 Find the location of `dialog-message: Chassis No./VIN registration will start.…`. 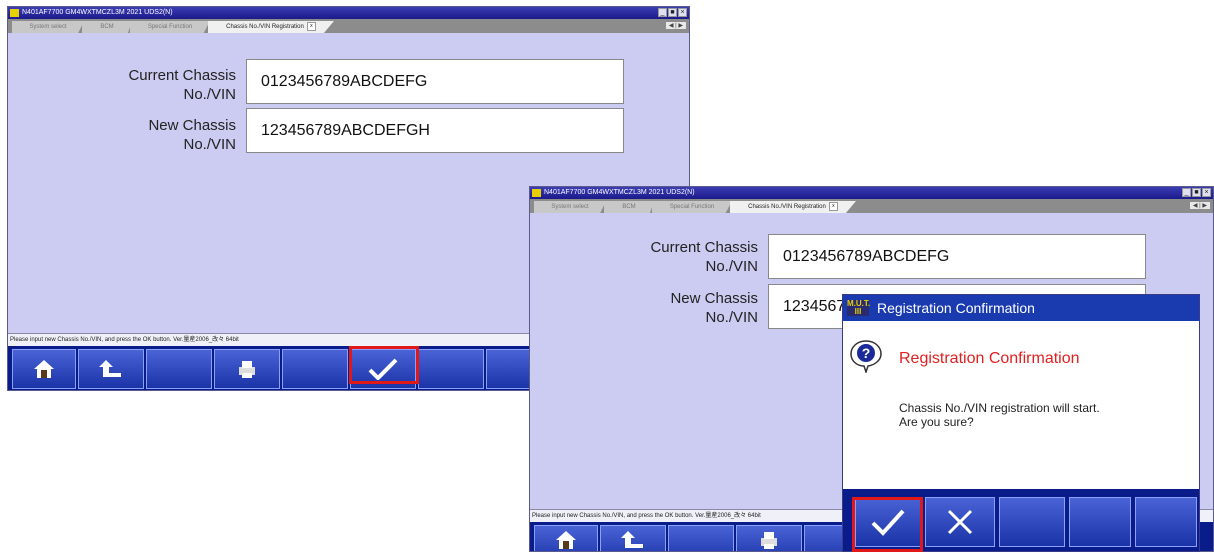

dialog-message: Chassis No./VIN registration will start.… is located at coordinates (999, 415).